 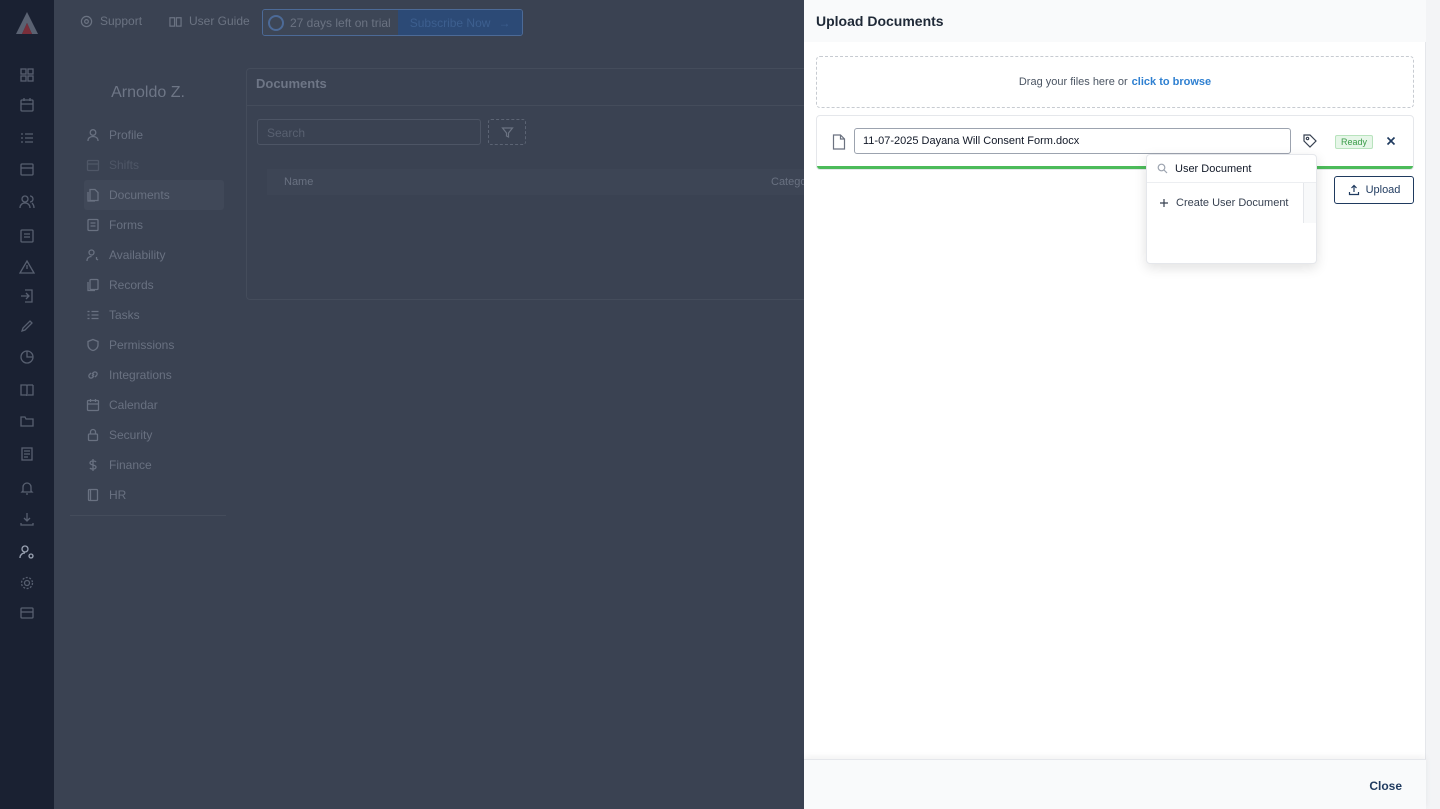 I want to click on lock-icon, so click(x=93, y=435).